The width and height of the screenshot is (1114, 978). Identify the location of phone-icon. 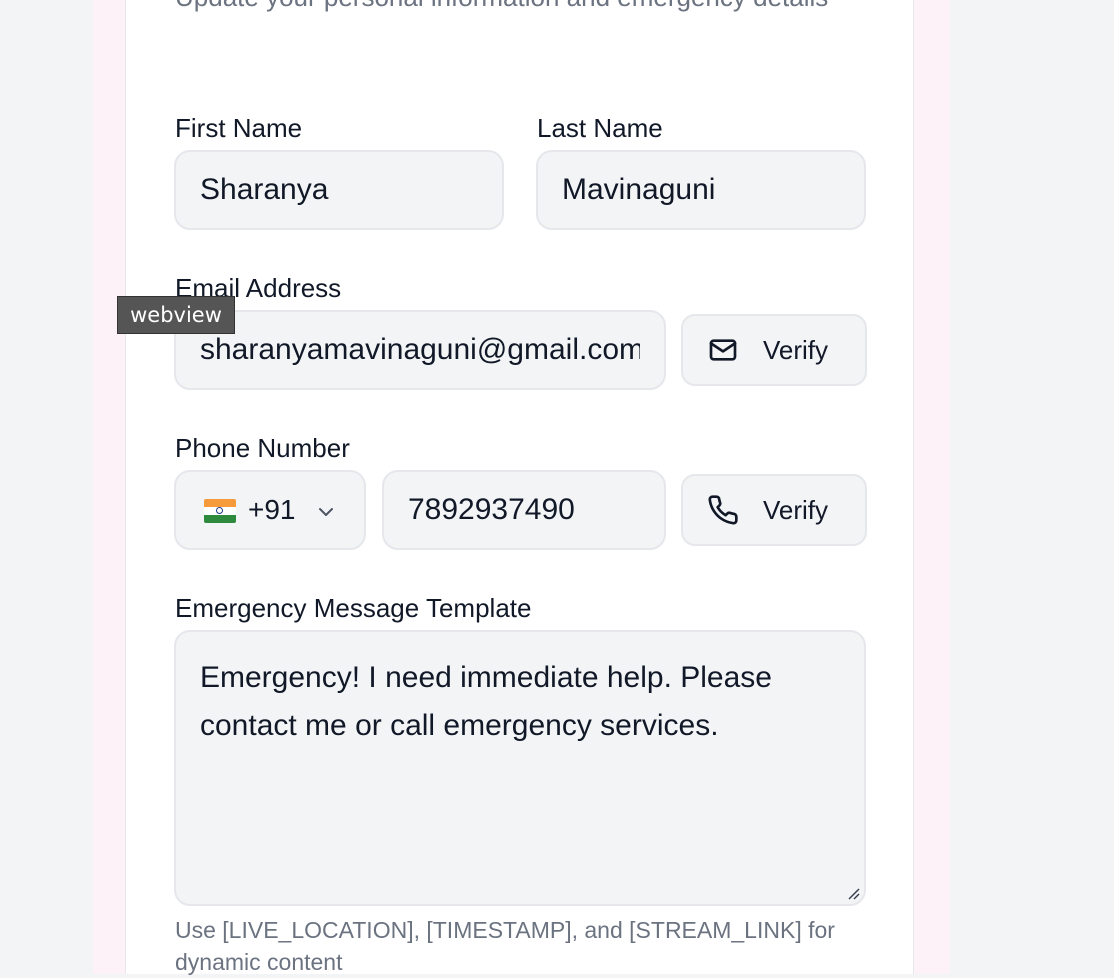
(723, 510).